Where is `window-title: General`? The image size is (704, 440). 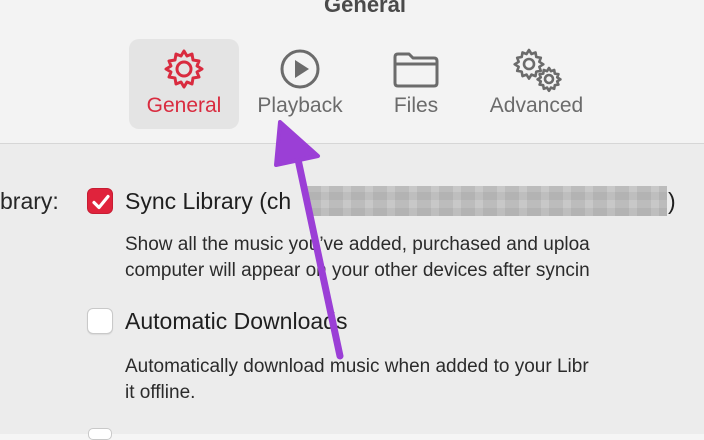 window-title: General is located at coordinates (365, 8).